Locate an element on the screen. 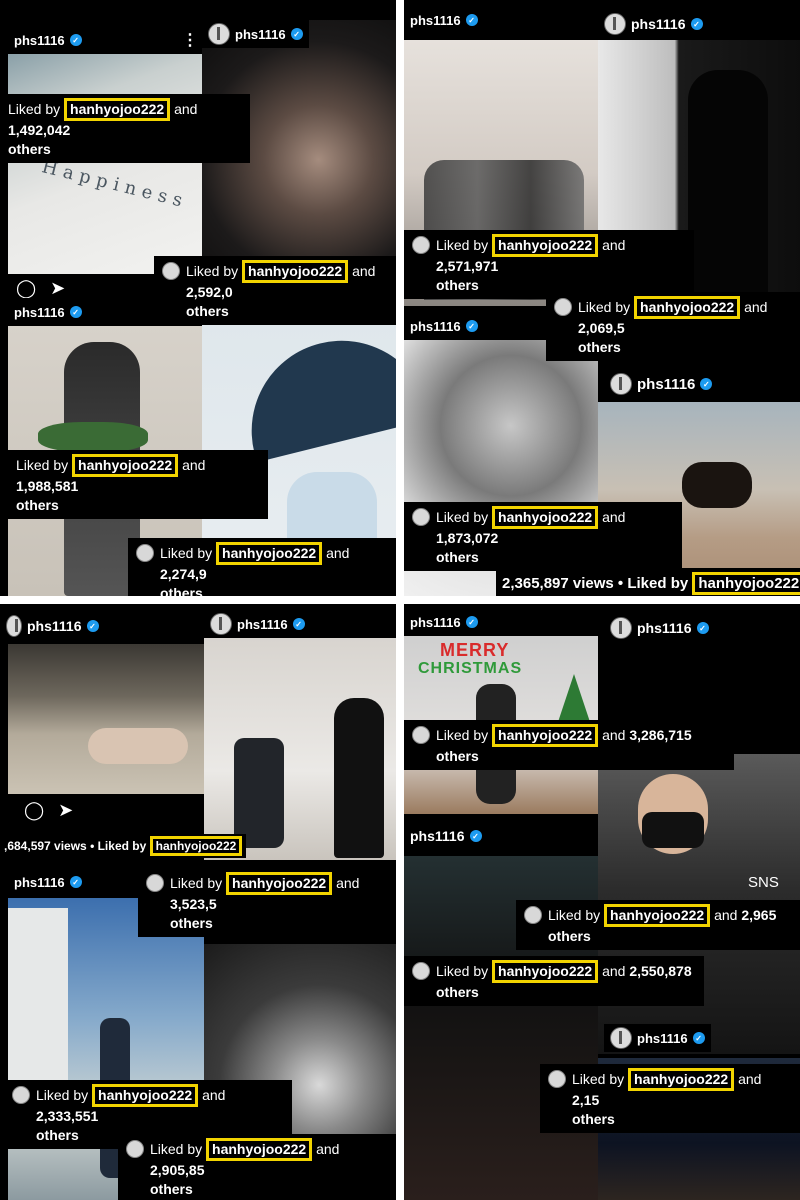 The width and height of the screenshot is (800, 1200). like-count: 2,571,971 is located at coordinates (467, 266).